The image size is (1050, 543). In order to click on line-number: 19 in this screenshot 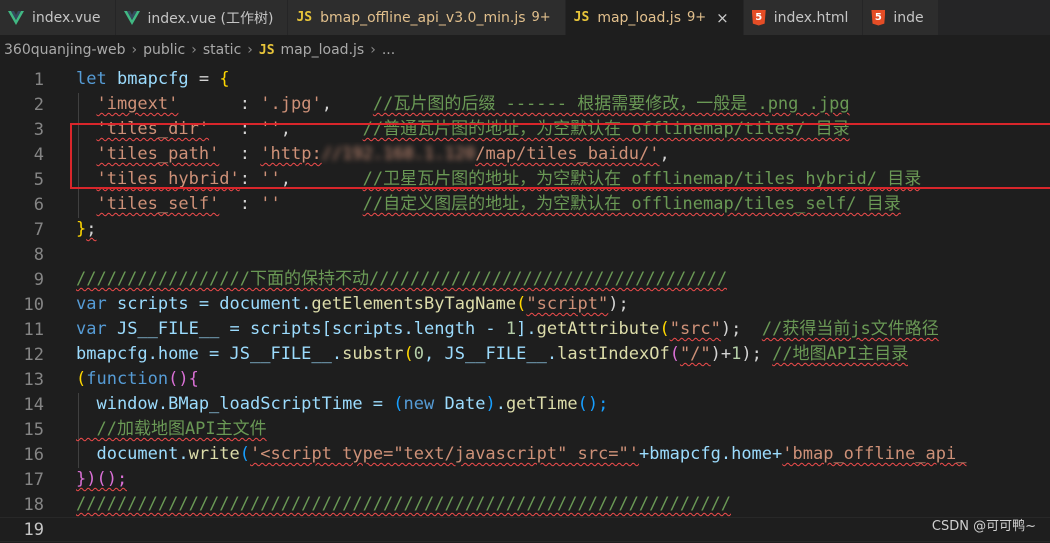, I will do `click(33, 529)`.